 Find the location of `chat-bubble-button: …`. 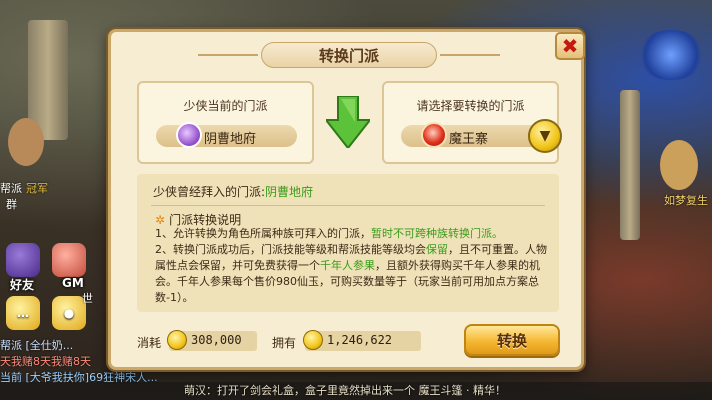

chat-bubble-button: … is located at coordinates (23, 313).